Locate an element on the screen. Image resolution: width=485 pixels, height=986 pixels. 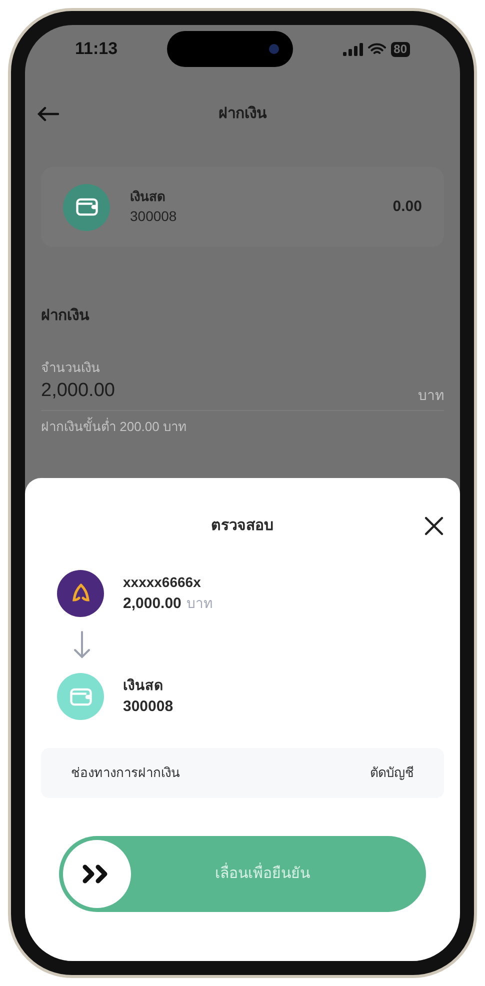
amount-field: 2,000.00 บาท is located at coordinates (242, 393).